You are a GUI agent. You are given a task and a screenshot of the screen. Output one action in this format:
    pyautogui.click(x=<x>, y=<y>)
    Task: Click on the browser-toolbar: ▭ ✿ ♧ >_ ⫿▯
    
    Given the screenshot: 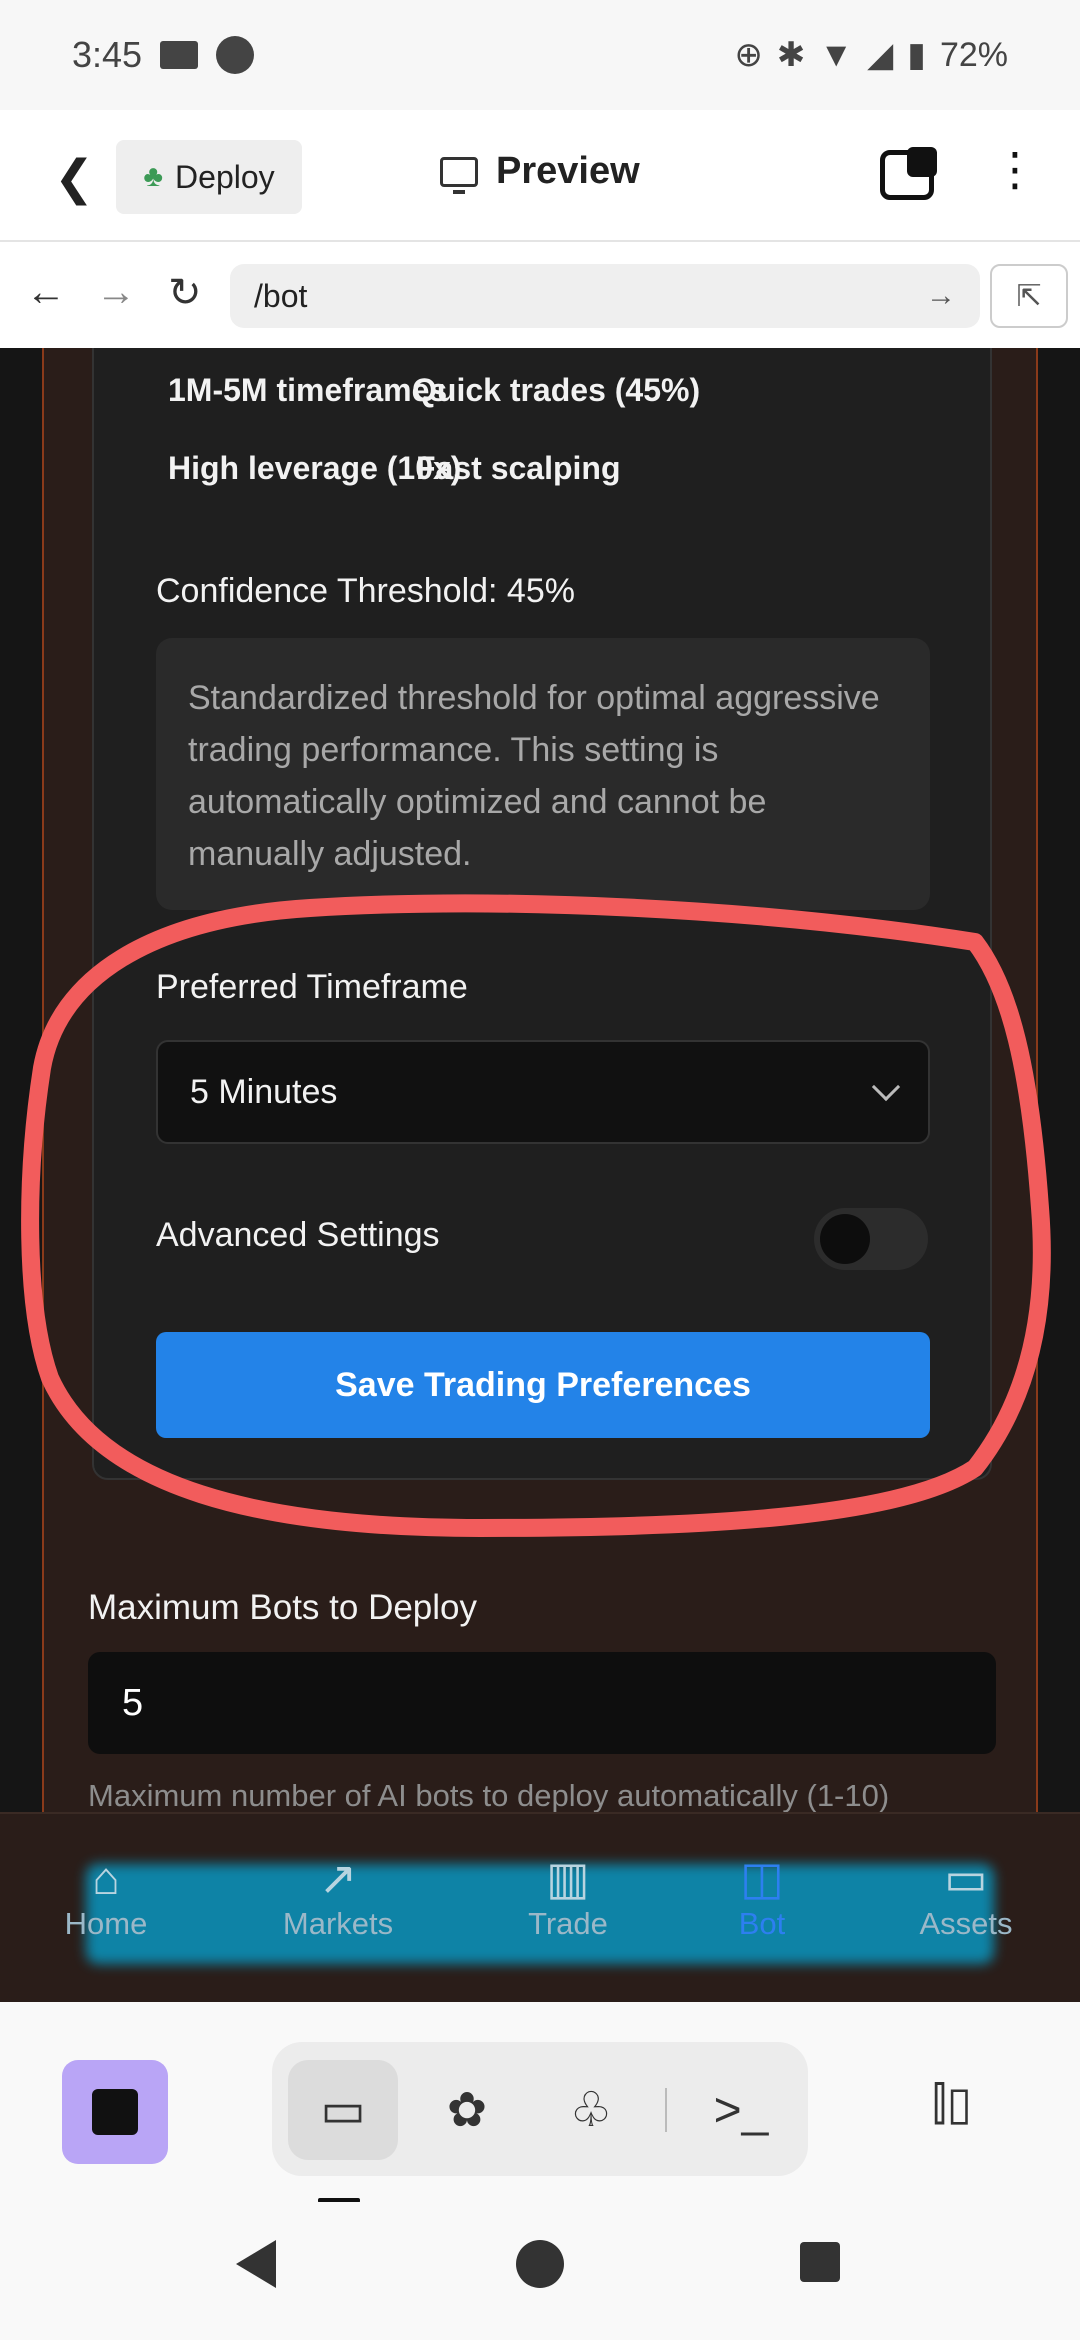 What is the action you would take?
    pyautogui.click(x=540, y=2102)
    